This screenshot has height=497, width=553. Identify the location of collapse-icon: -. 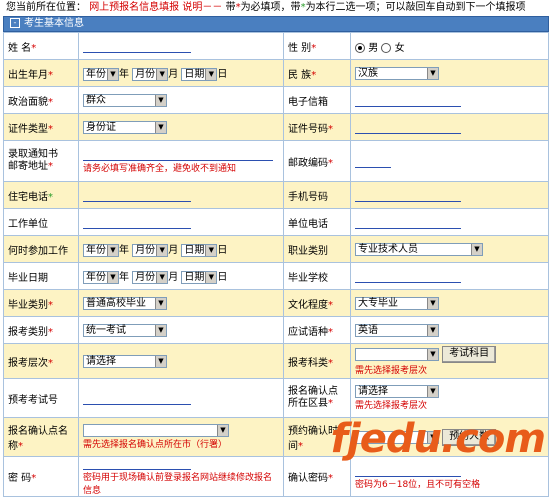
(15, 23).